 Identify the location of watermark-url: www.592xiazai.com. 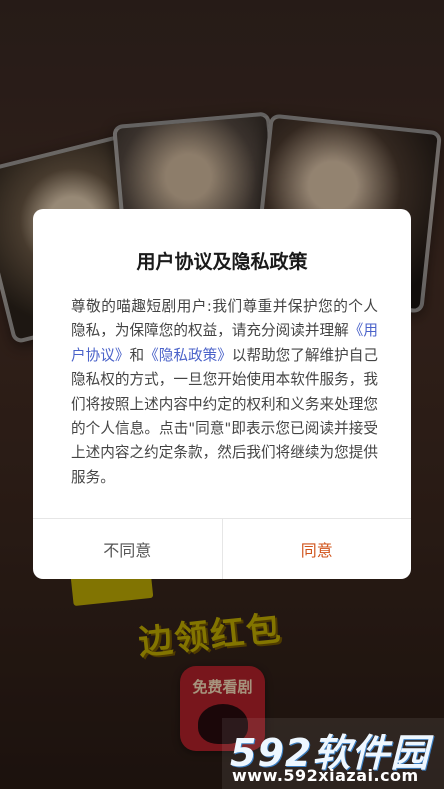
(325, 775).